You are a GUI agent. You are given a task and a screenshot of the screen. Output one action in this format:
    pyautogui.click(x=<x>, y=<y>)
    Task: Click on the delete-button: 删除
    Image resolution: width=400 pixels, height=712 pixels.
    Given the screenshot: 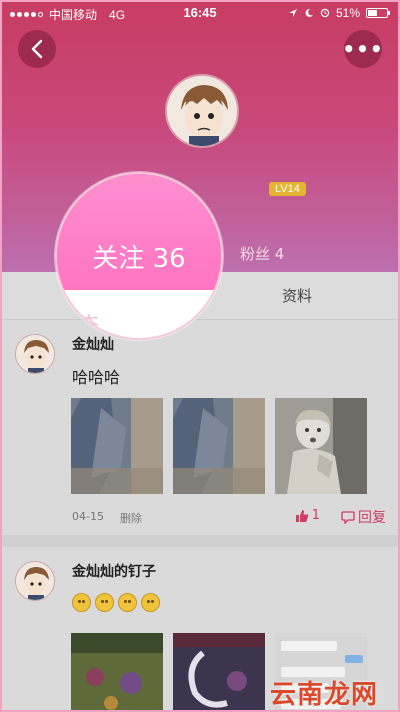 What is the action you would take?
    pyautogui.click(x=131, y=518)
    